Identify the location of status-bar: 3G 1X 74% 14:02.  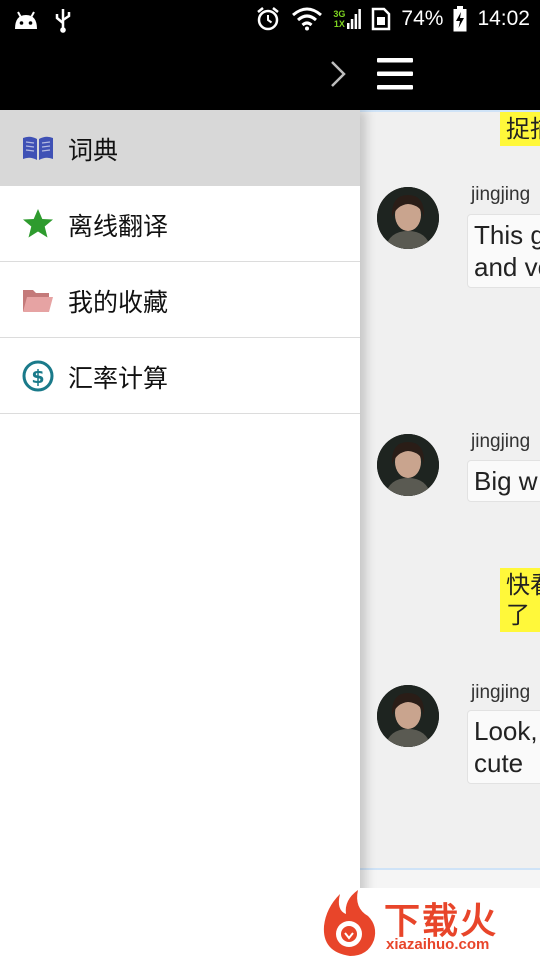
(270, 19).